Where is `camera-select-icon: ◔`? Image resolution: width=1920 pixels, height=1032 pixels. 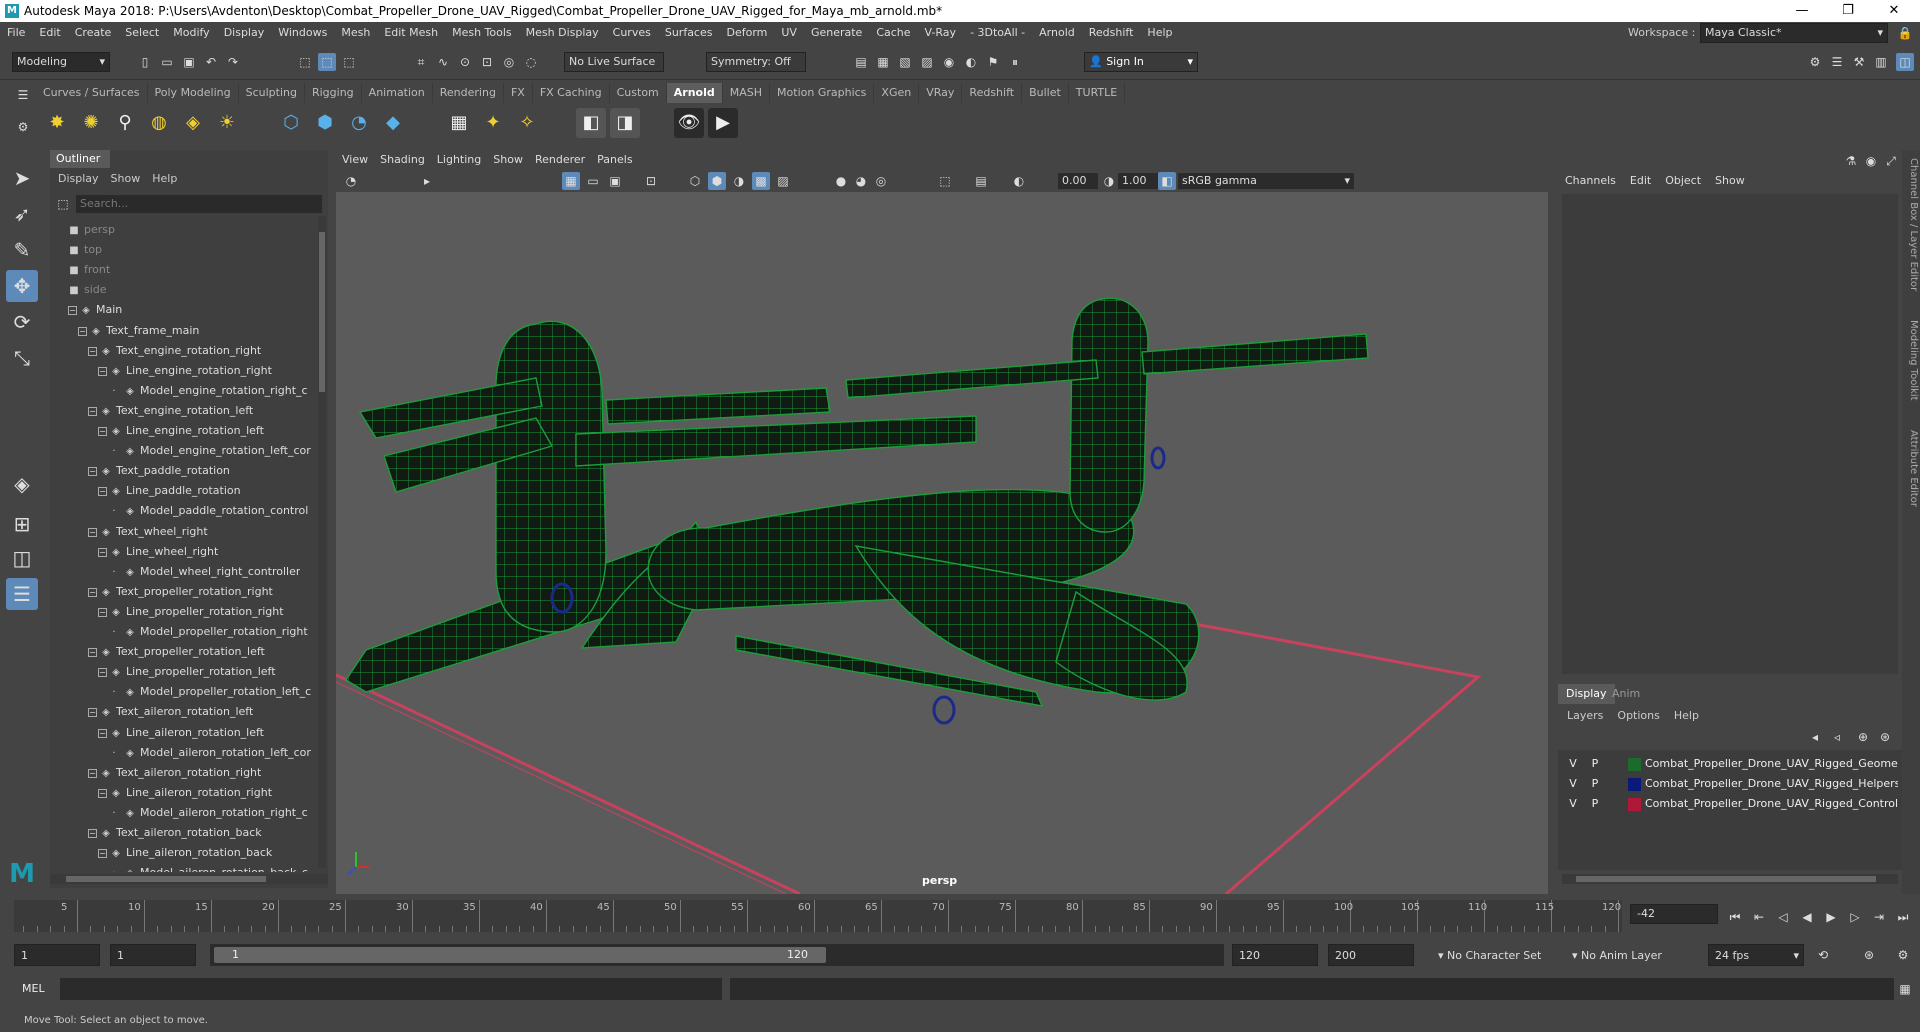 camera-select-icon: ◔ is located at coordinates (351, 181).